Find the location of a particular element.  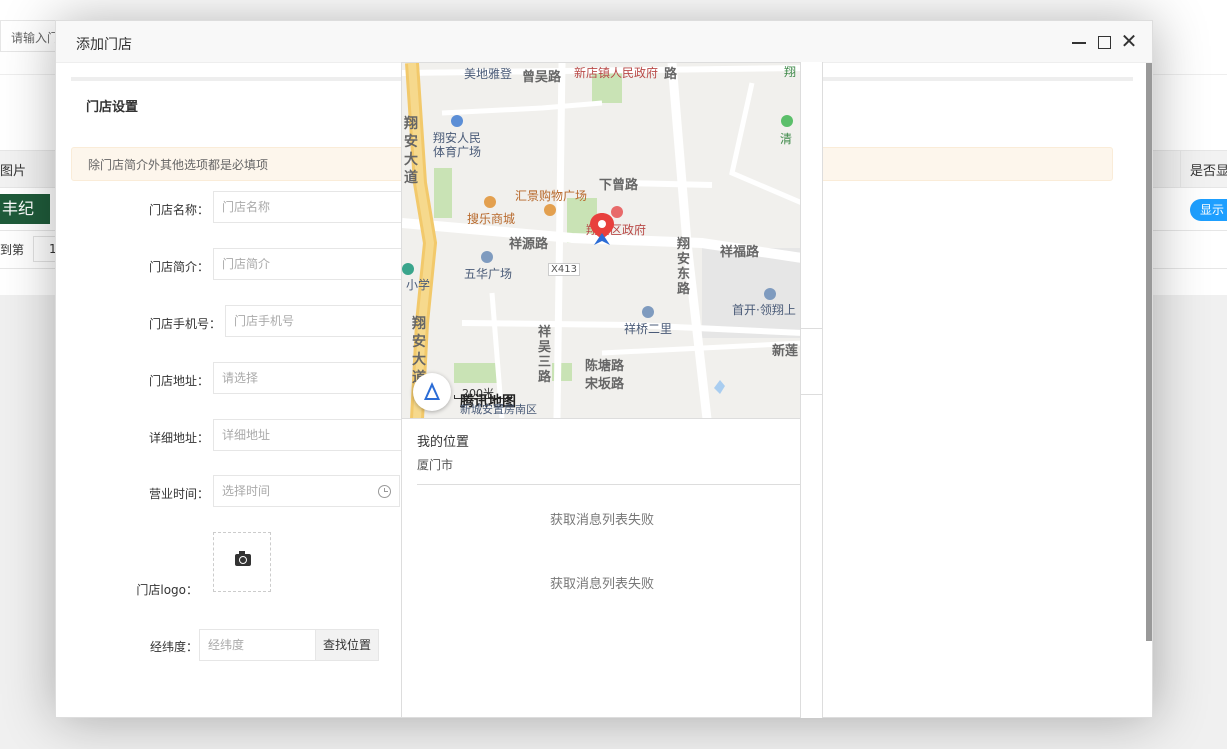

camera-icon is located at coordinates (243, 558).